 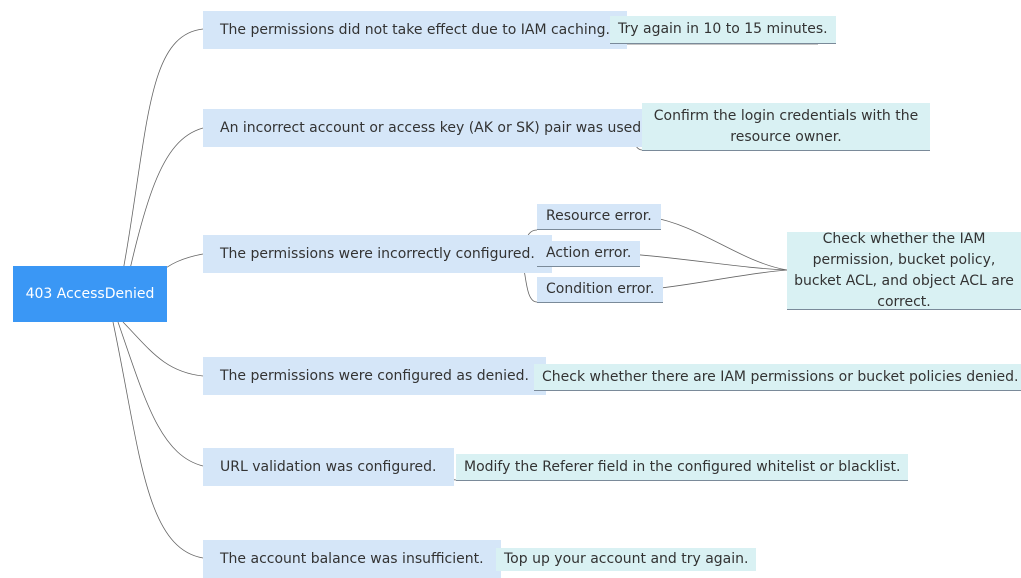 I want to click on cause-url-validation: URL validation was configured., so click(x=328, y=467).